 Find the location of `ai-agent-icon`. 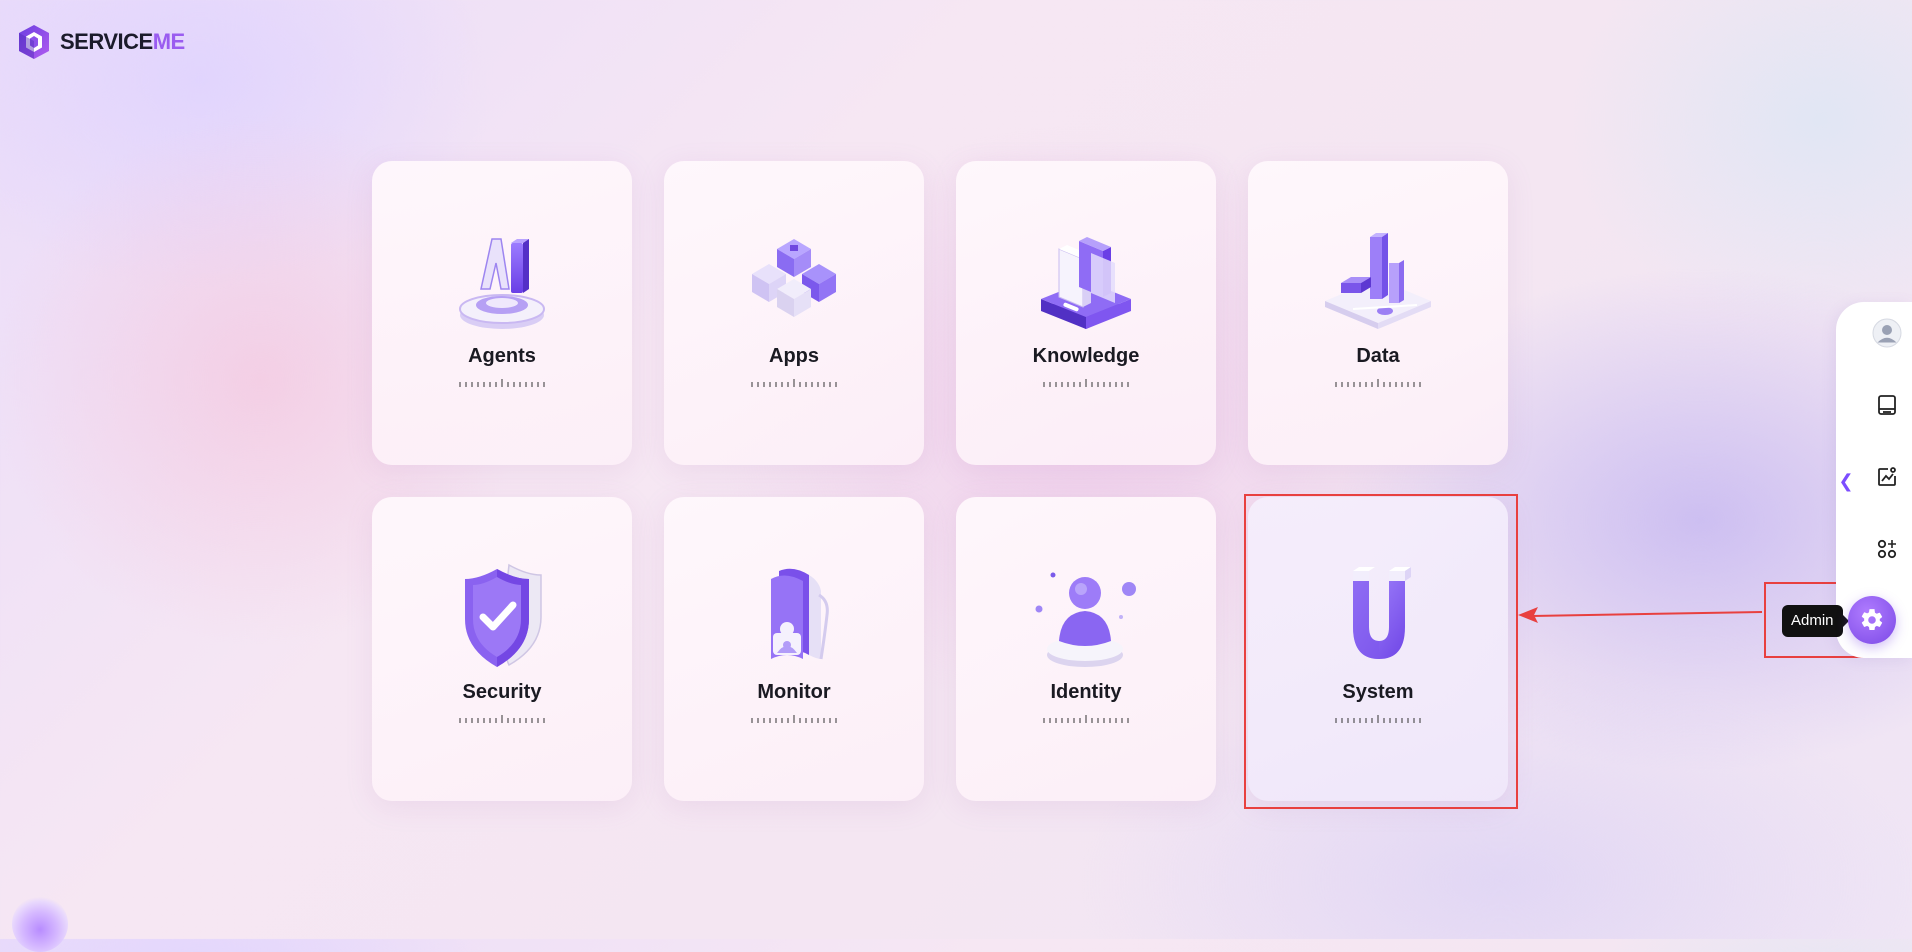

ai-agent-icon is located at coordinates (502, 283).